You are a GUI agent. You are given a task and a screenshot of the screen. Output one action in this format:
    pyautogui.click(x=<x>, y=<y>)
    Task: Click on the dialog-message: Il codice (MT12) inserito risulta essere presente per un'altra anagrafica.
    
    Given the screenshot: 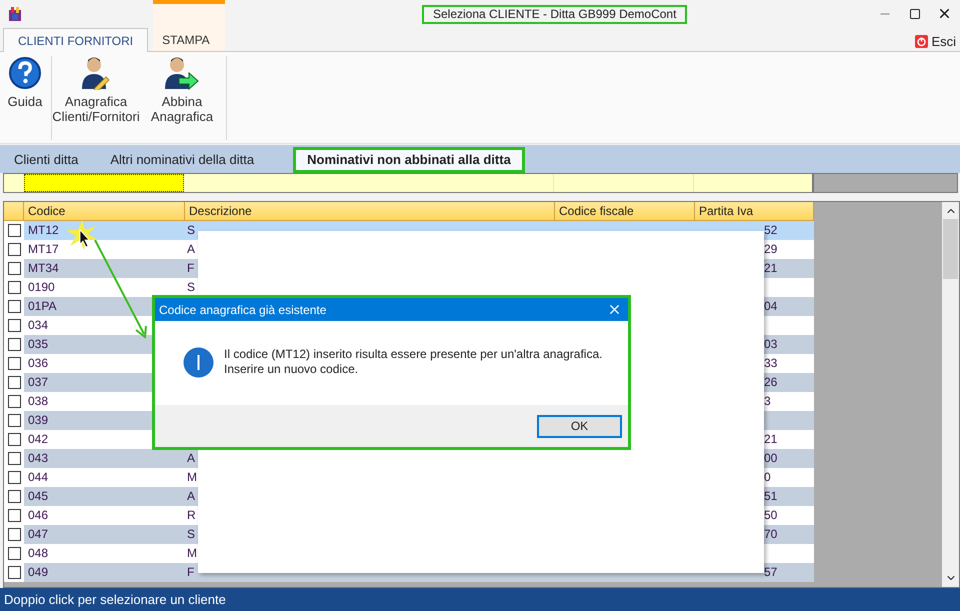 What is the action you would take?
    pyautogui.click(x=413, y=354)
    